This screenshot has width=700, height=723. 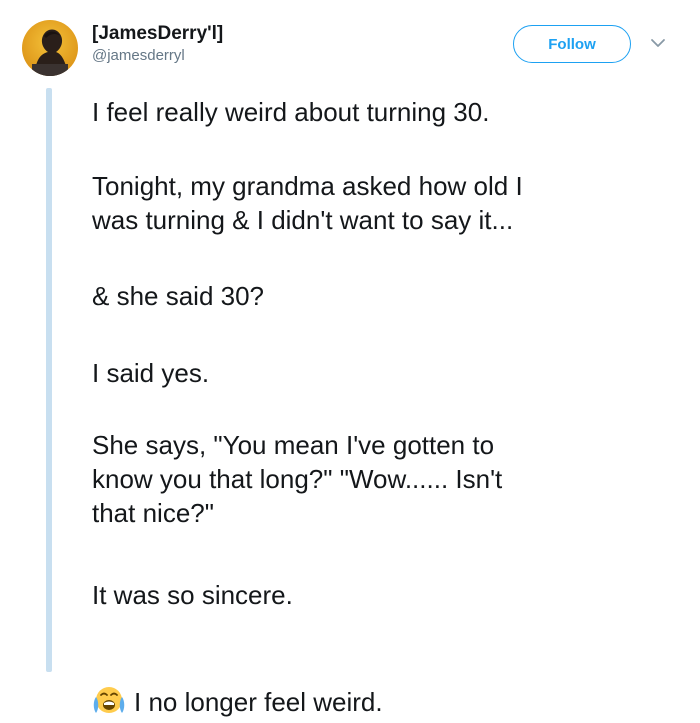 I want to click on tweet-paragraph: I feel really weird about turning 30., so click(x=291, y=112).